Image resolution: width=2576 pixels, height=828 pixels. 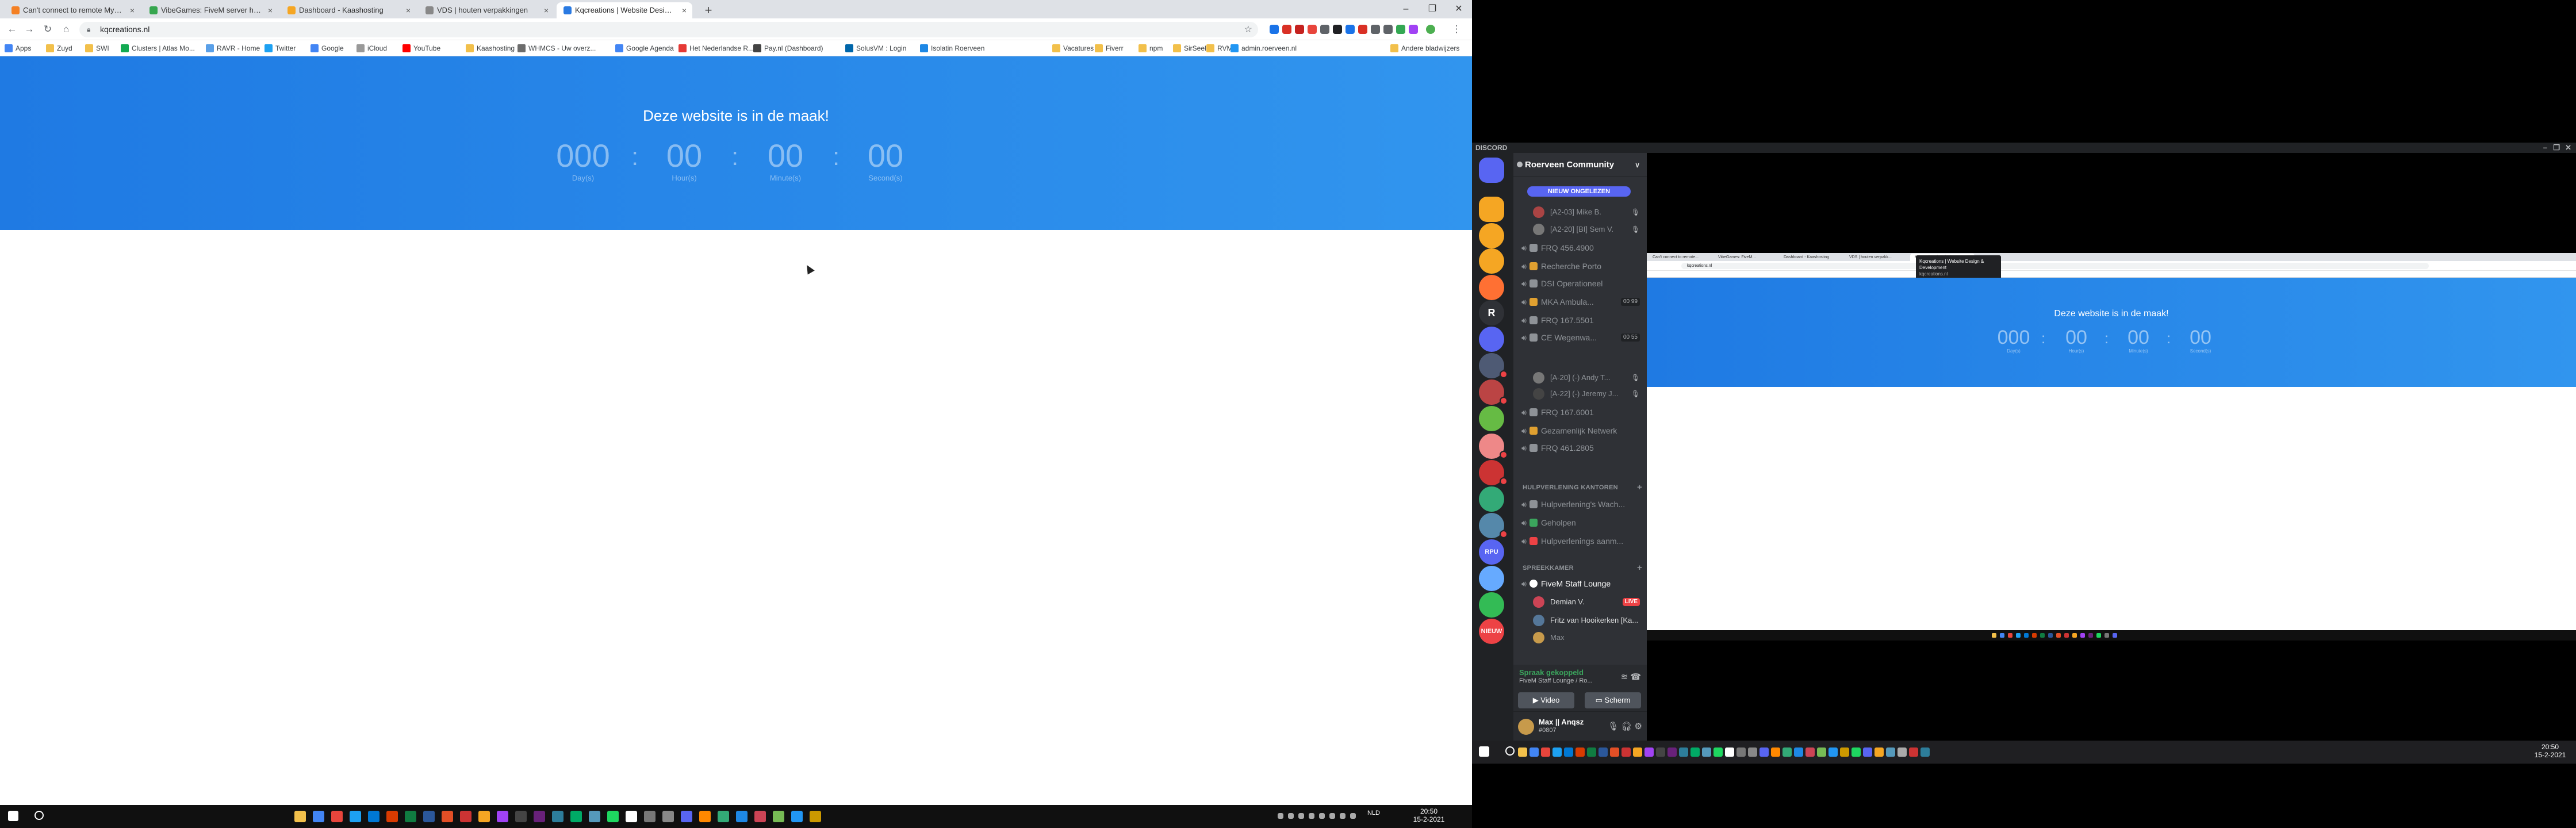 What do you see at coordinates (1248, 29) in the screenshot?
I see `bookmark-star-icon: ☆` at bounding box center [1248, 29].